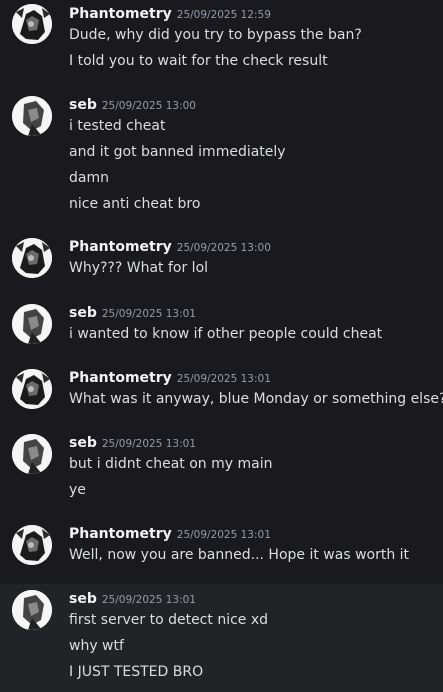 This screenshot has width=443, height=692. Describe the element at coordinates (136, 672) in the screenshot. I see `message-text: I JUST TESTED BRO` at that location.